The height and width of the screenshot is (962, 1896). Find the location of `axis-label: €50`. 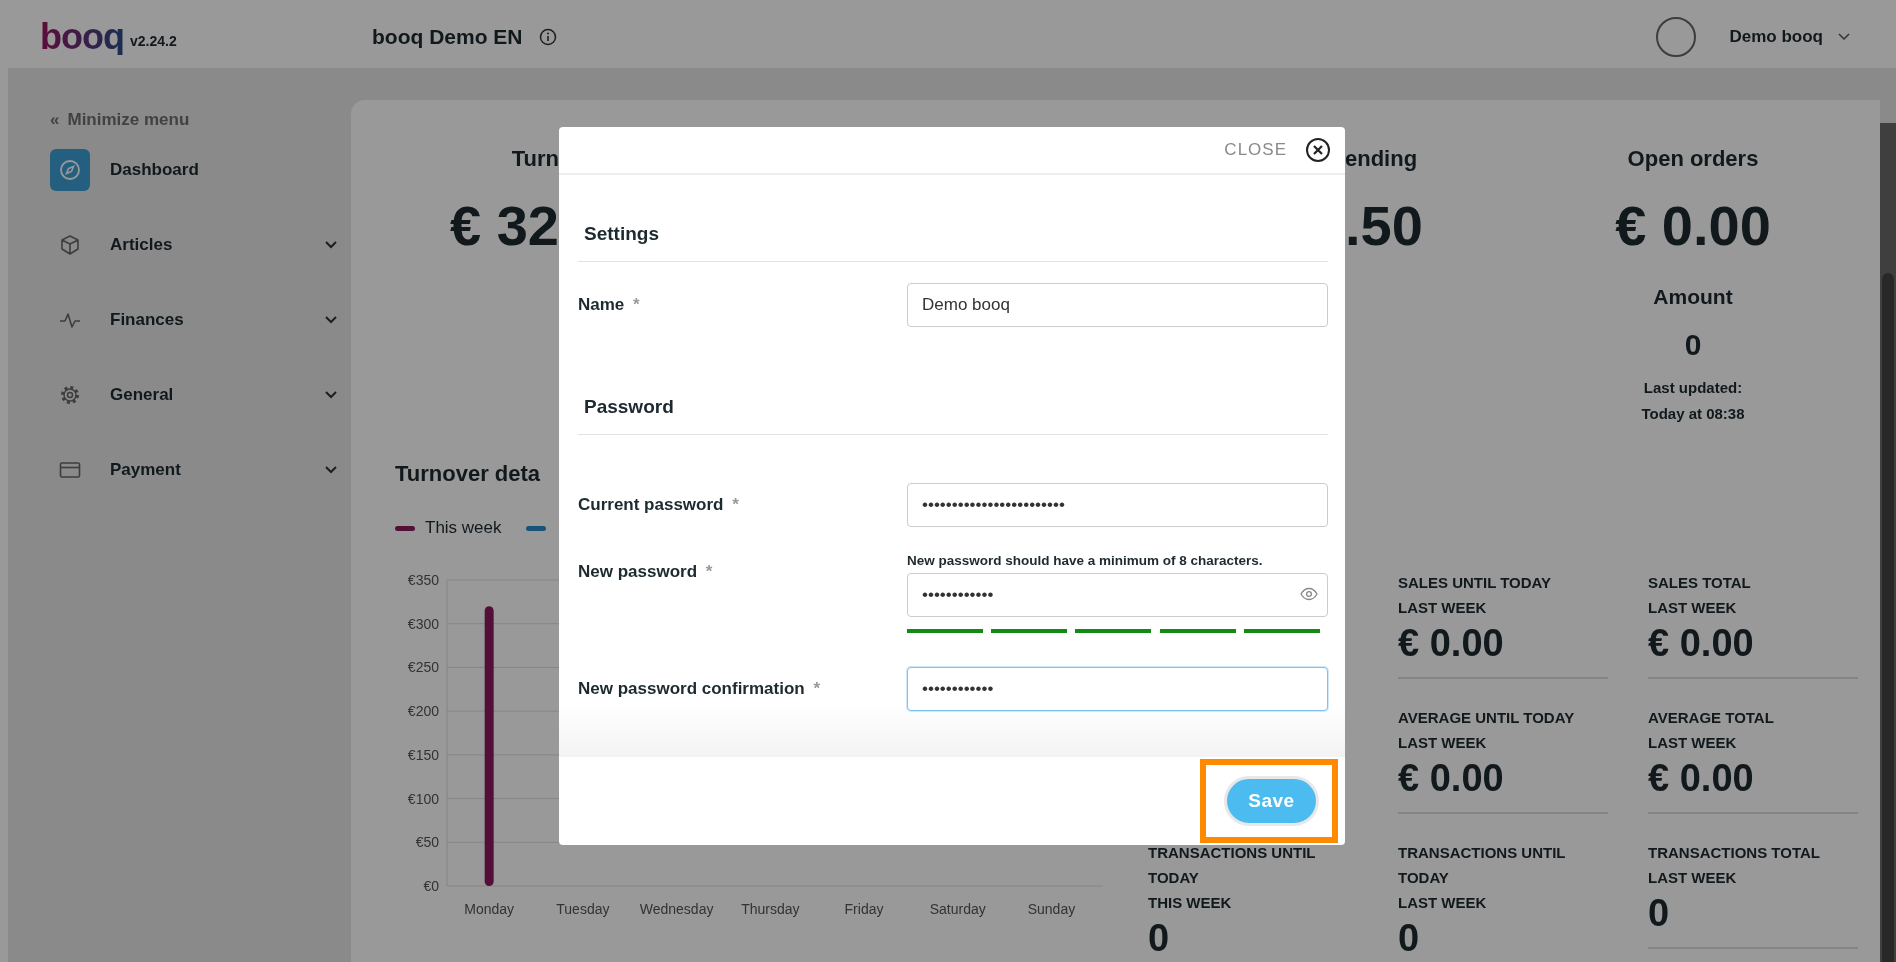

axis-label: €50 is located at coordinates (427, 842).